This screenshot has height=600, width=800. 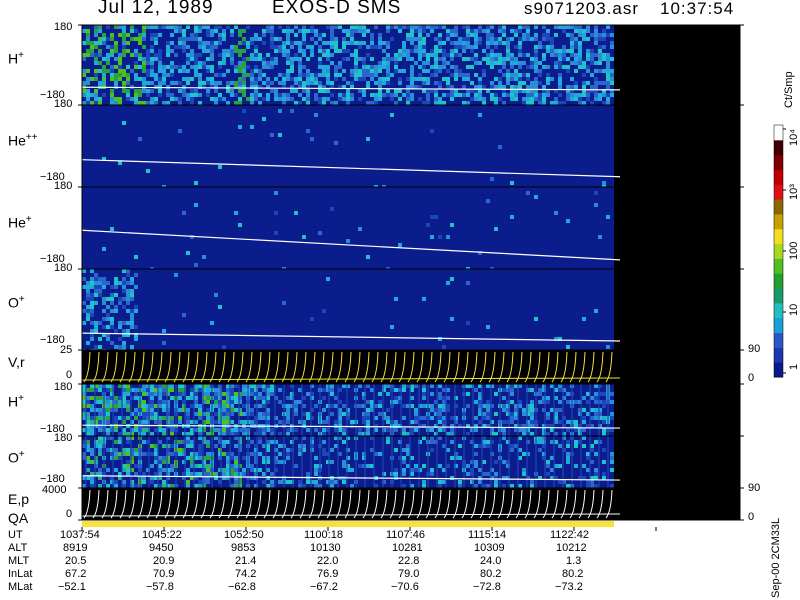 I want to click on colorbar-segment, so click(x=778, y=147).